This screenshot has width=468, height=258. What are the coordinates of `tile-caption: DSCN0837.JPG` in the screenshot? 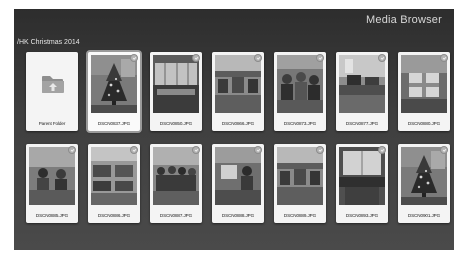 It's located at (114, 123).